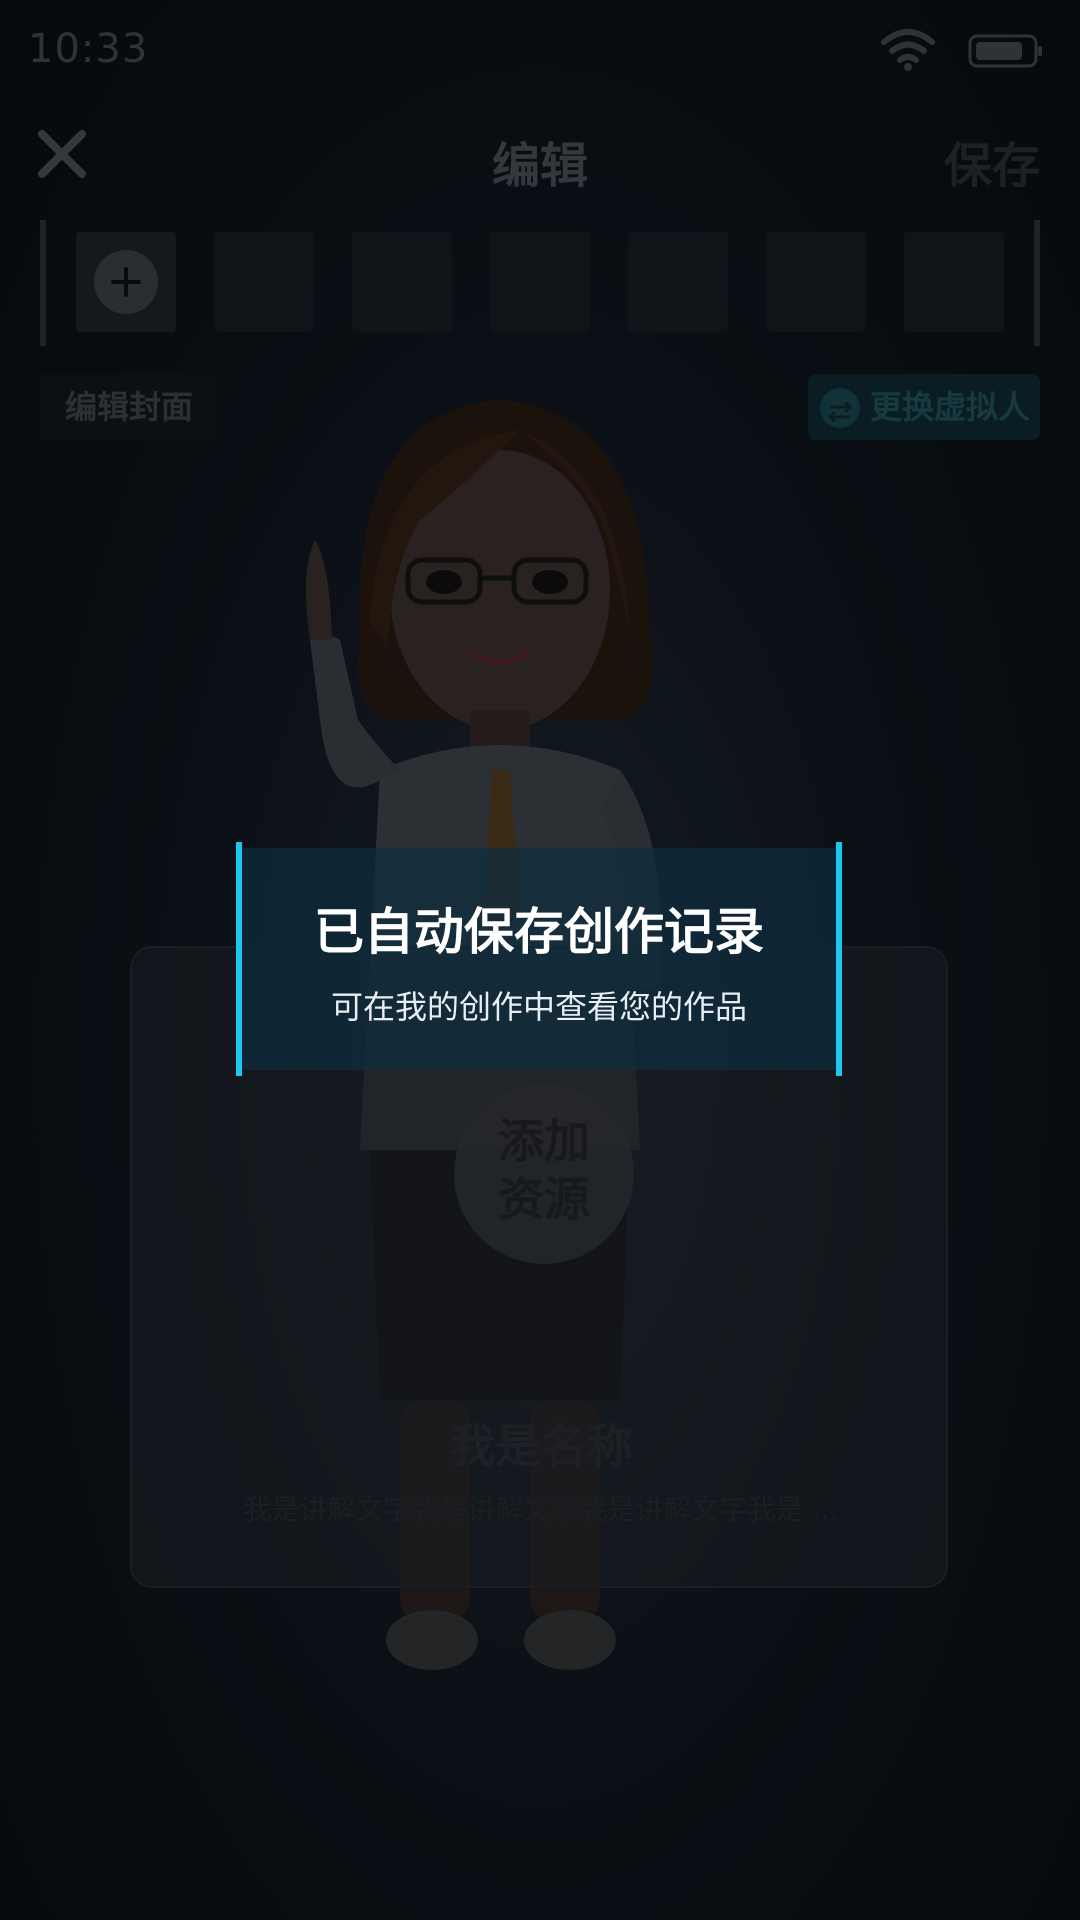 This screenshot has width=1080, height=1920. Describe the element at coordinates (538, 1007) in the screenshot. I see `toast-subtitle: 可在我的创作中查看您的作品` at that location.